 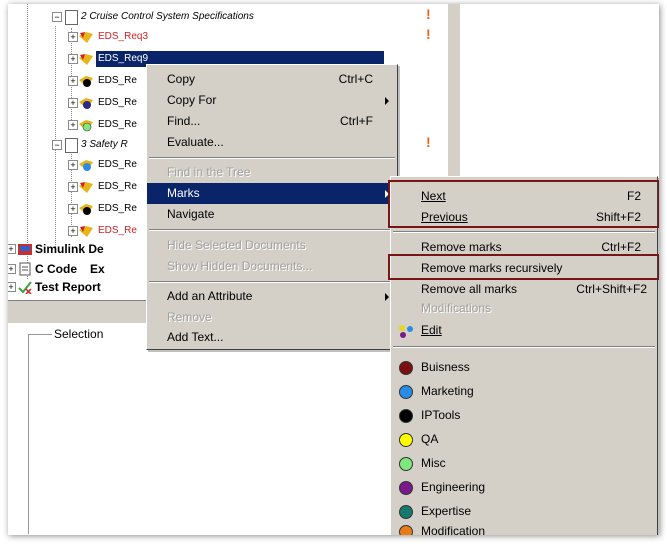 What do you see at coordinates (181, 79) in the screenshot?
I see `menu-item-label: Copy` at bounding box center [181, 79].